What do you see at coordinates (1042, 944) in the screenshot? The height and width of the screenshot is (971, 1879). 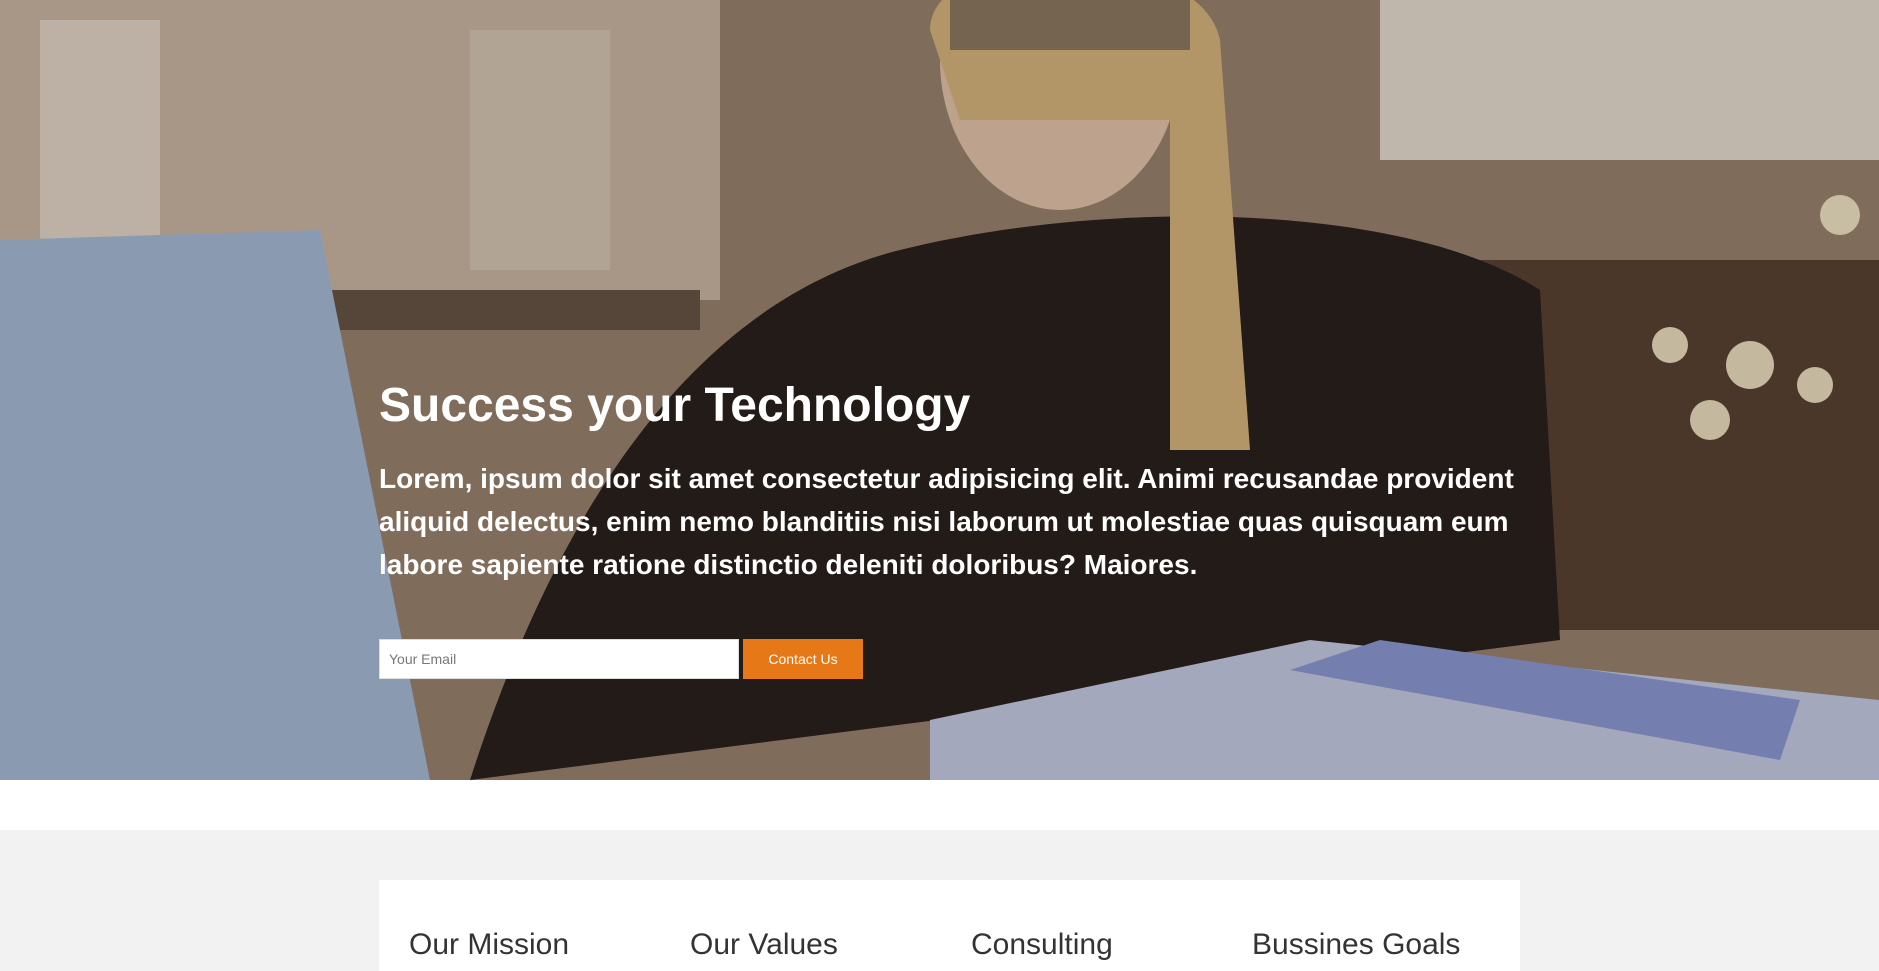 I see `feature-title: Consulting` at bounding box center [1042, 944].